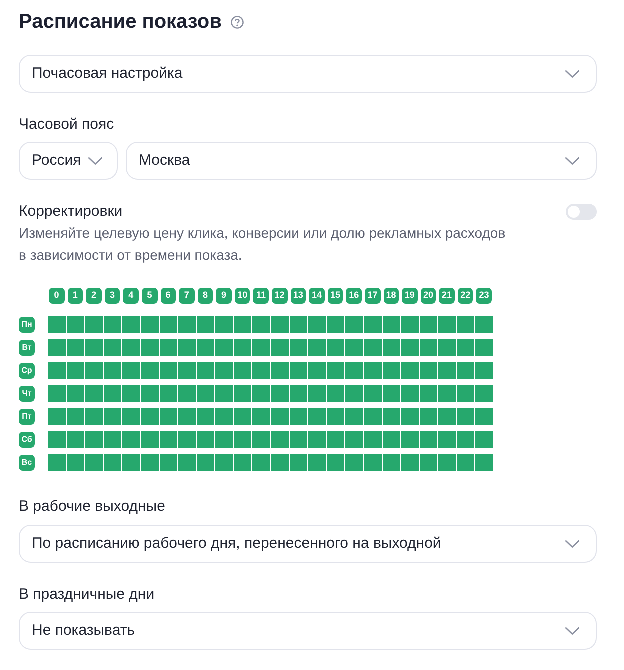 Image resolution: width=624 pixels, height=670 pixels. What do you see at coordinates (280, 296) in the screenshot?
I see `hour-chip: 12` at bounding box center [280, 296].